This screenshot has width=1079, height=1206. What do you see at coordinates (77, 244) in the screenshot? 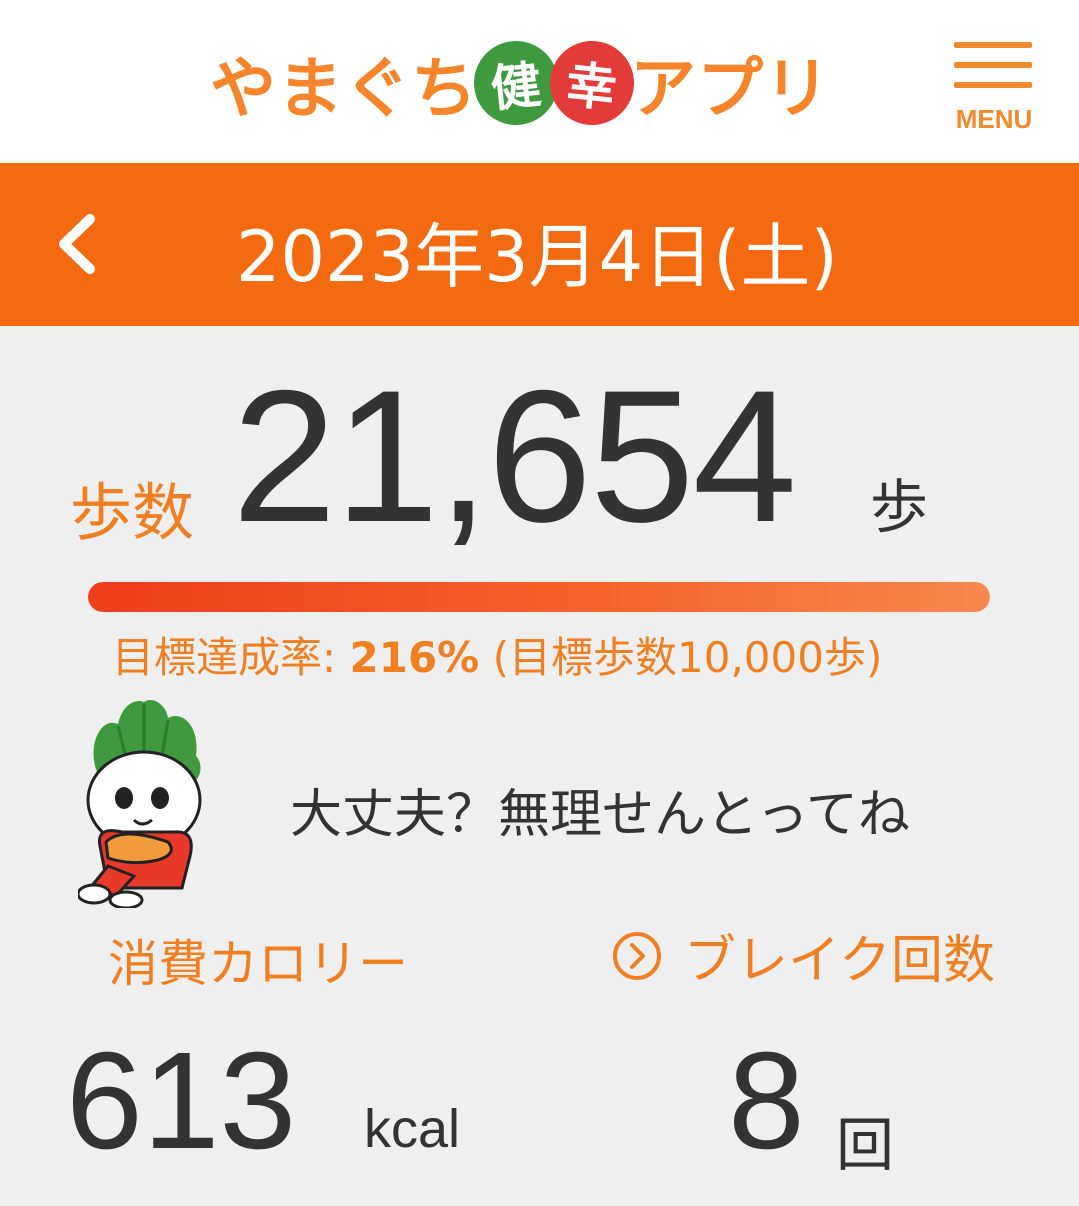
I see `chevron-left-icon` at bounding box center [77, 244].